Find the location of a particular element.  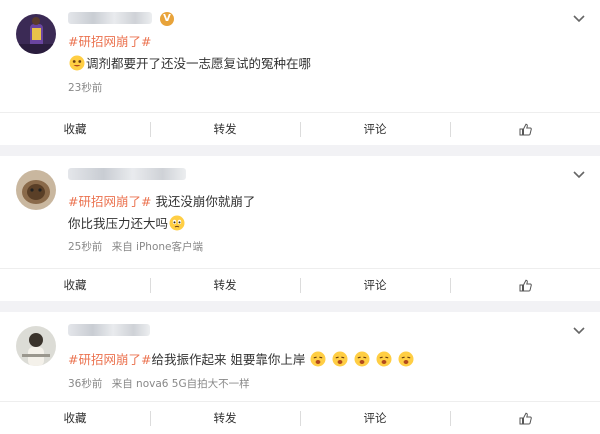

verified-badge-icon: V is located at coordinates (167, 19).